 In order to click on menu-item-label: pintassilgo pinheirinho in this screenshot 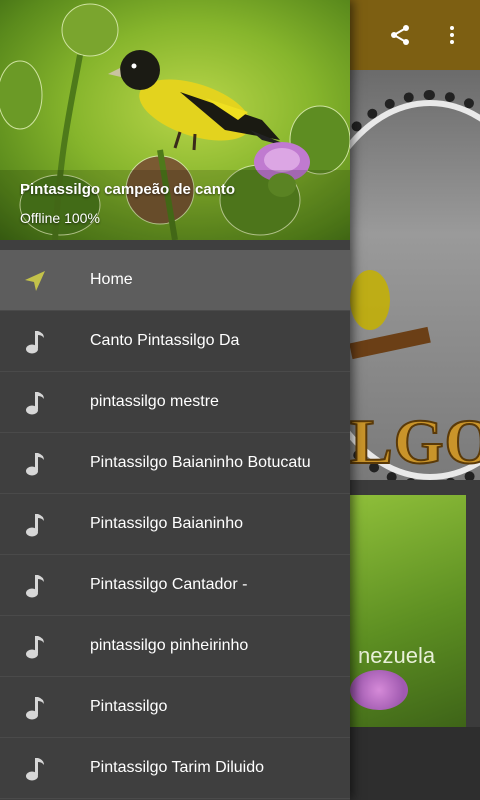, I will do `click(169, 645)`.